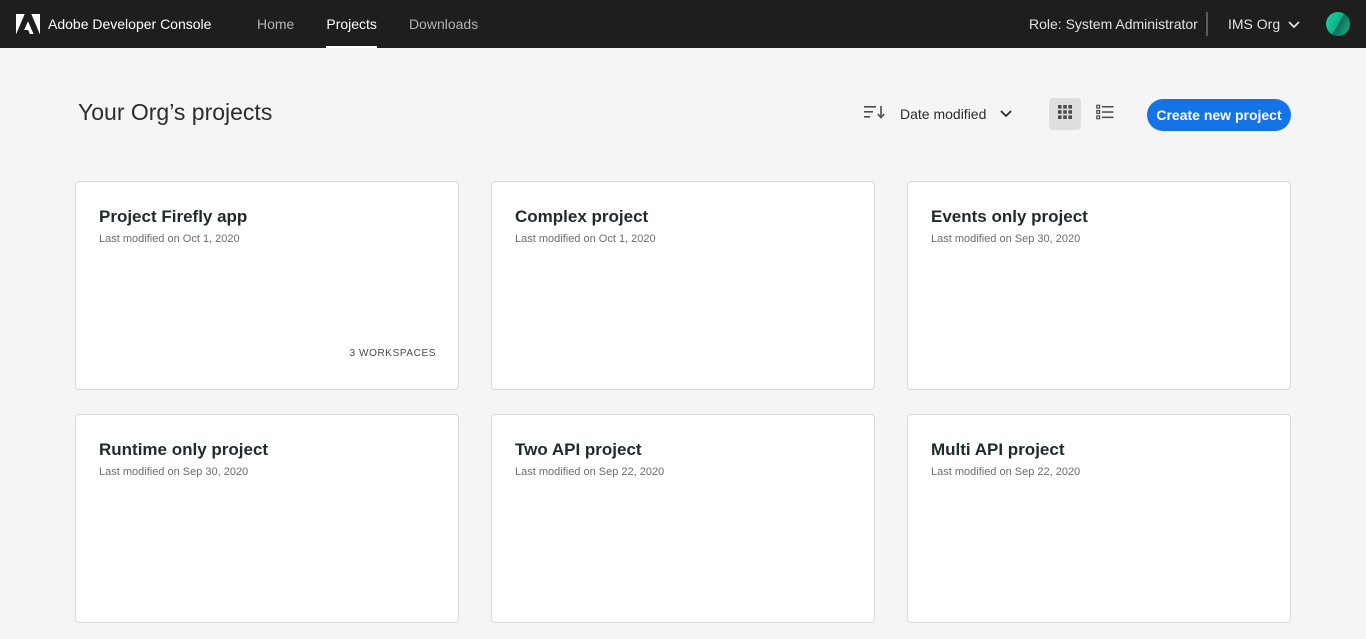 Image resolution: width=1366 pixels, height=639 pixels. Describe the element at coordinates (173, 216) in the screenshot. I see `project-title: Project Firefly app` at that location.